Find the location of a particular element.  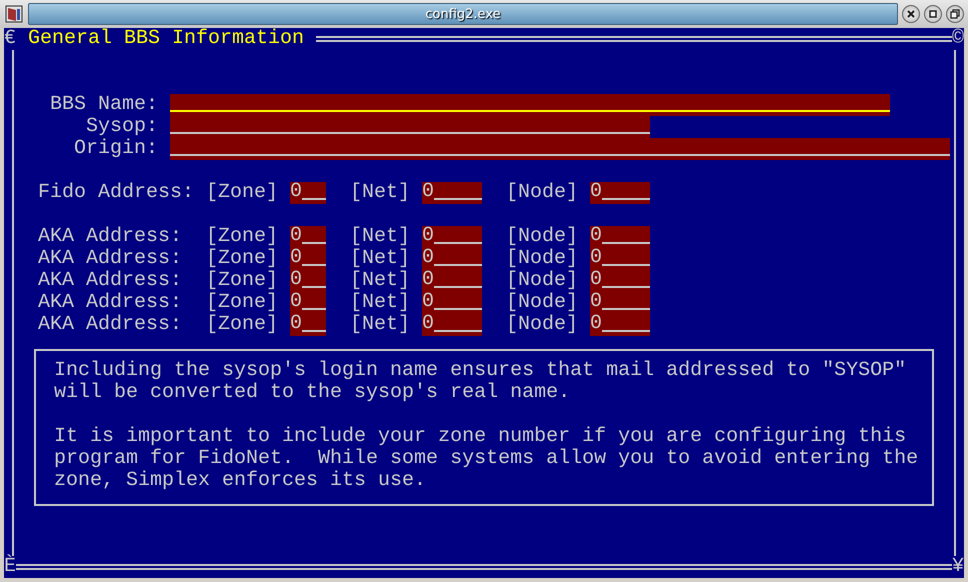

corner-glyph: © is located at coordinates (958, 39).